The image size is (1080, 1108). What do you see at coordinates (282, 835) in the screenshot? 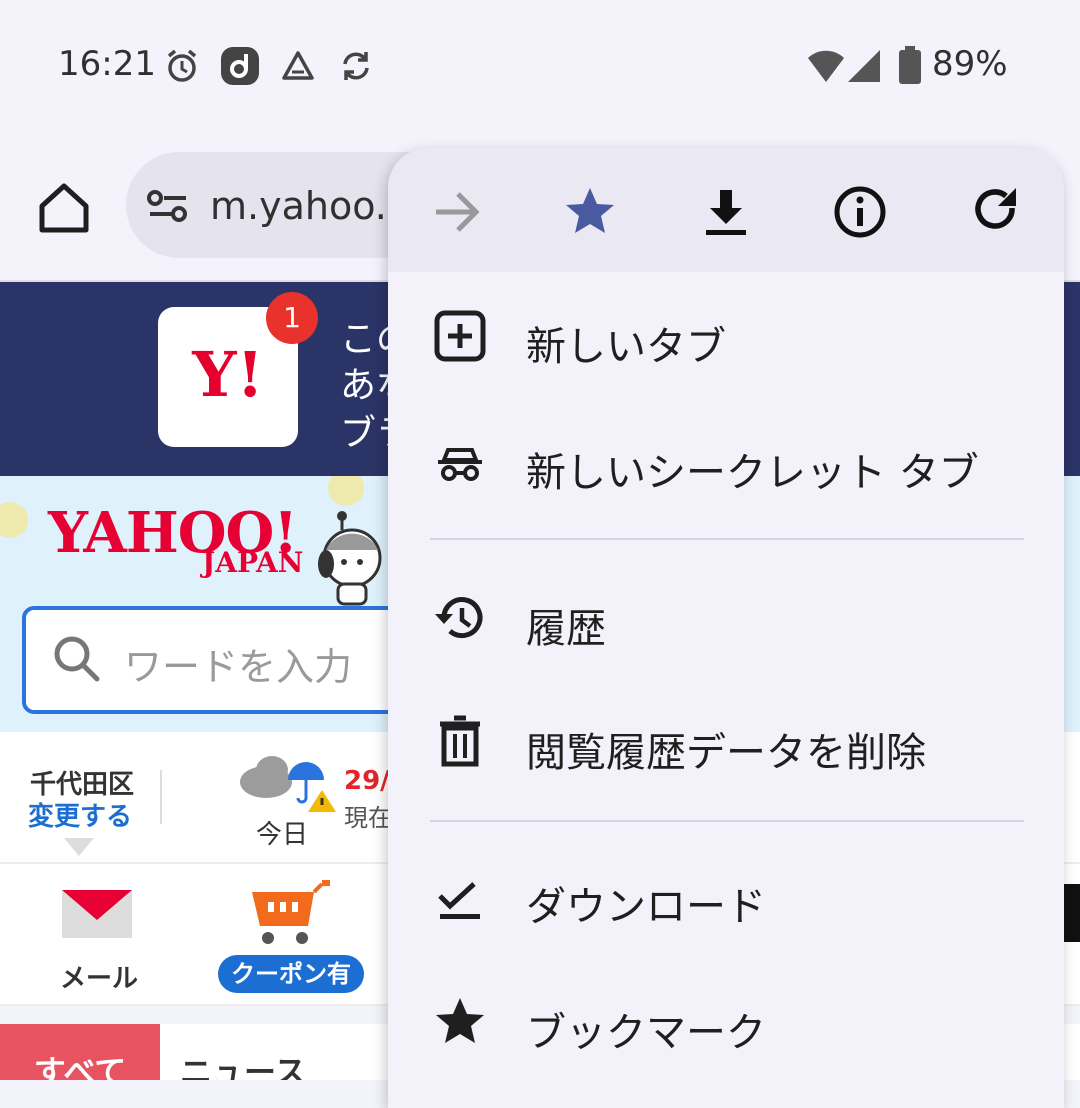
I see `weather-today-label: 今日` at bounding box center [282, 835].